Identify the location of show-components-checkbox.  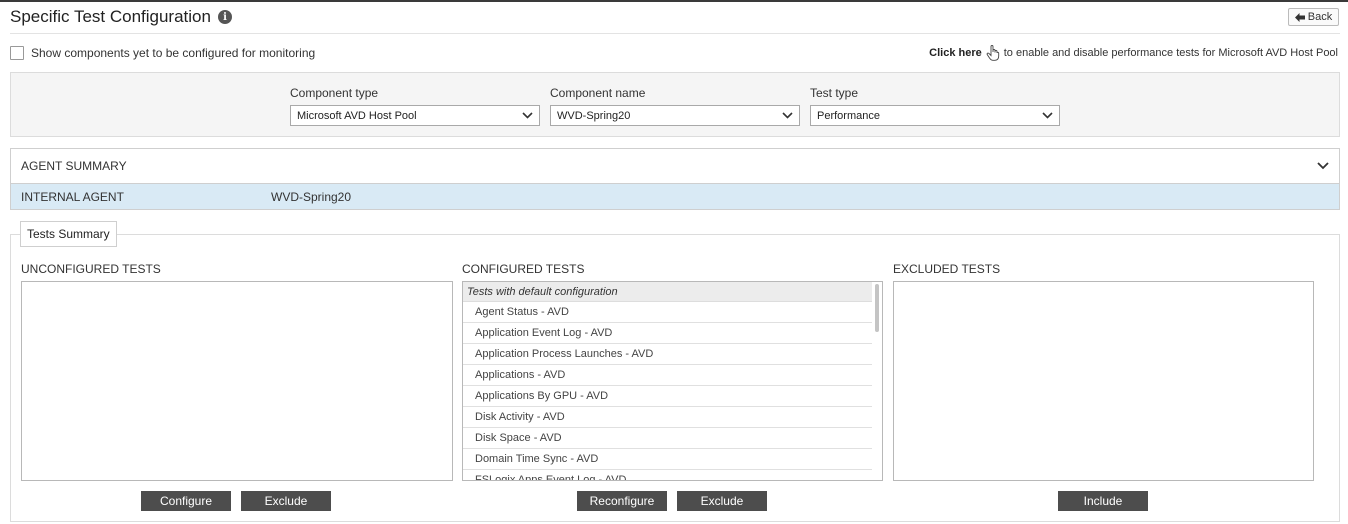
(17, 53).